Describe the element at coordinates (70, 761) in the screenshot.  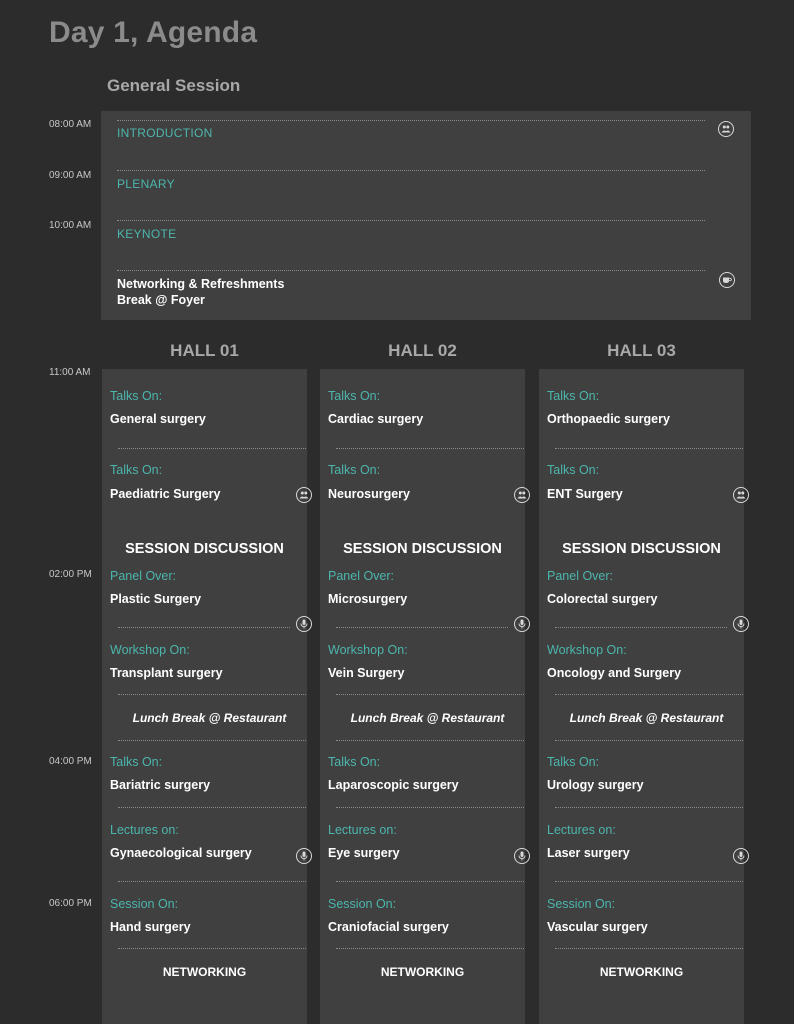
I see `time-label: 04:00 PM` at that location.